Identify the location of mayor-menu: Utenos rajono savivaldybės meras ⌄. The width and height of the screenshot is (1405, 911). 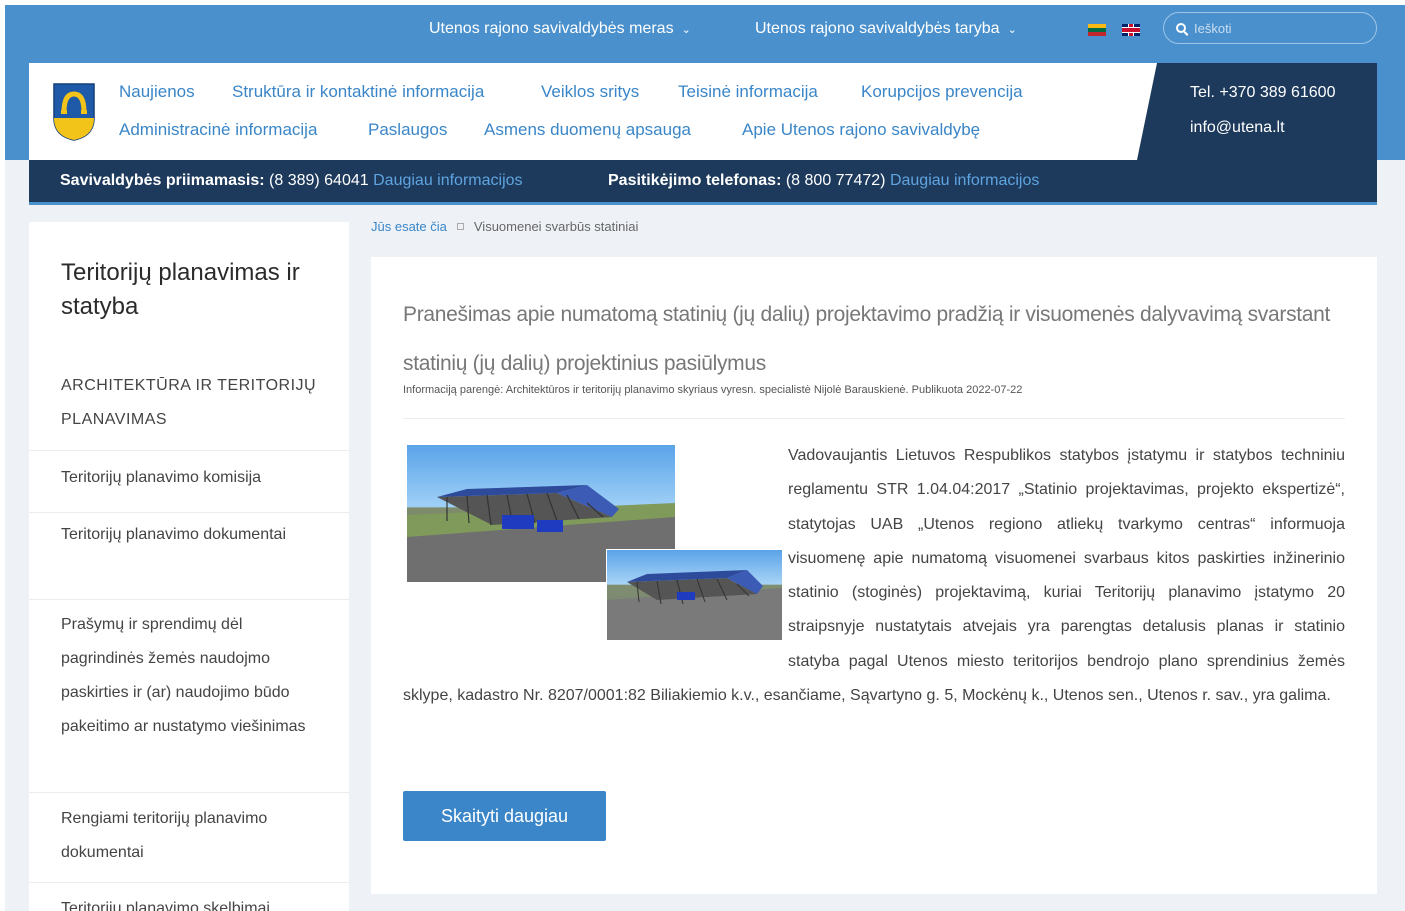
(560, 29).